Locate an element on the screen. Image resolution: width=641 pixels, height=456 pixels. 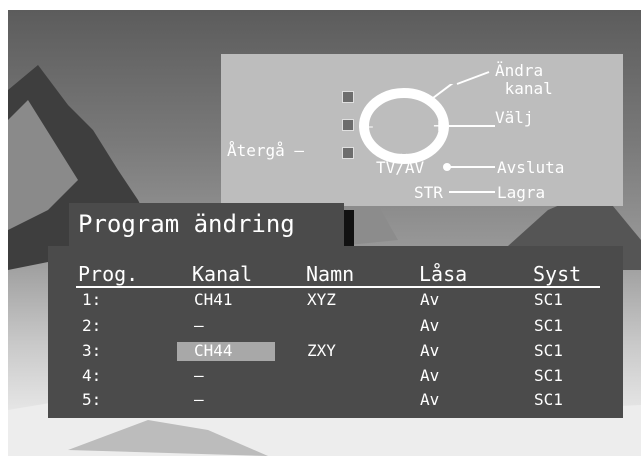
row-name: ZXY is located at coordinates (321, 350).